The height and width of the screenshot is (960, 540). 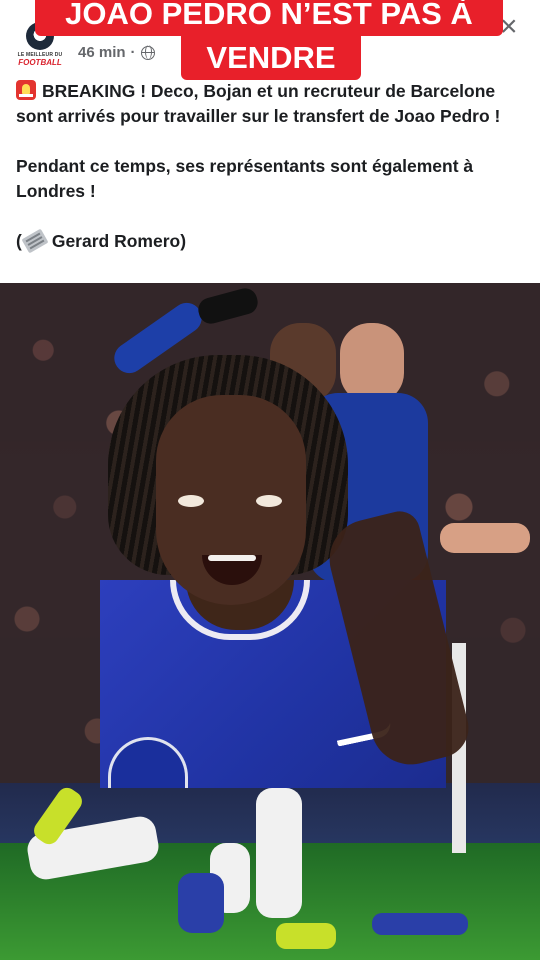 I want to click on source-open-paren: (, so click(x=19, y=241).